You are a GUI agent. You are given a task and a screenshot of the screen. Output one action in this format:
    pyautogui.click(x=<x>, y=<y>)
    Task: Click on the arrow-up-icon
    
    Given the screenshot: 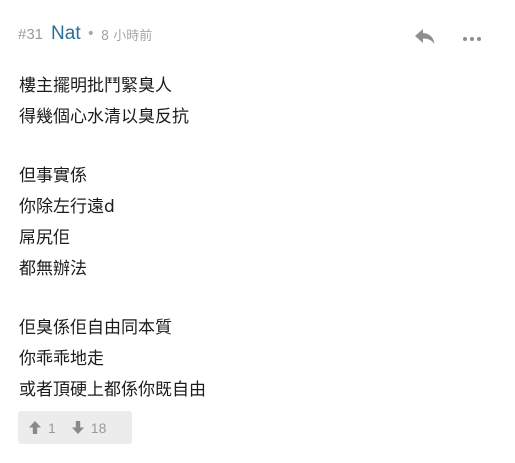 What is the action you would take?
    pyautogui.click(x=35, y=427)
    